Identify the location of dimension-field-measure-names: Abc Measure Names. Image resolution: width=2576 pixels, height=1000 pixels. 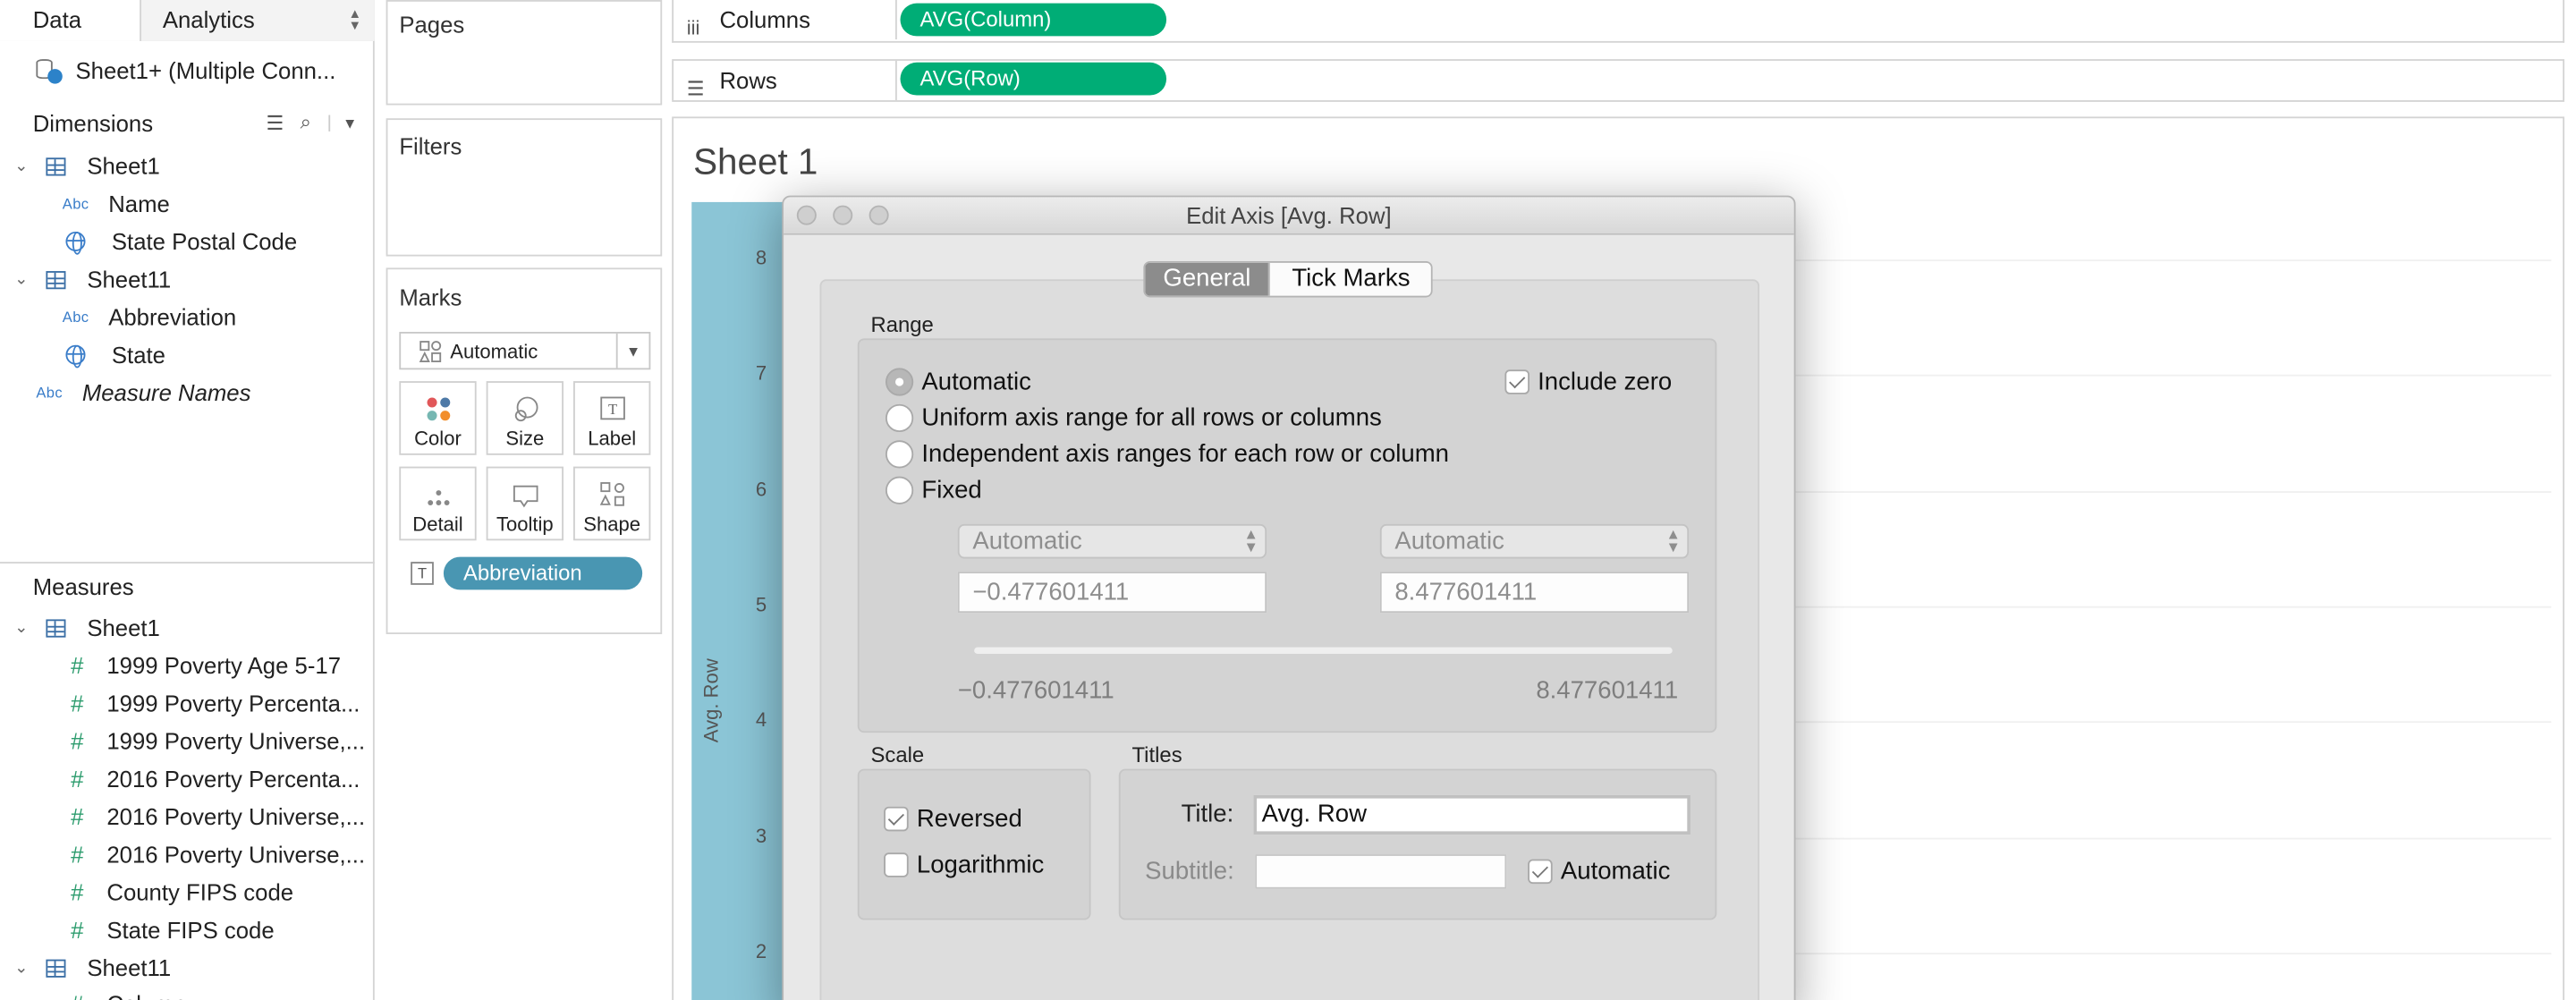
(143, 393).